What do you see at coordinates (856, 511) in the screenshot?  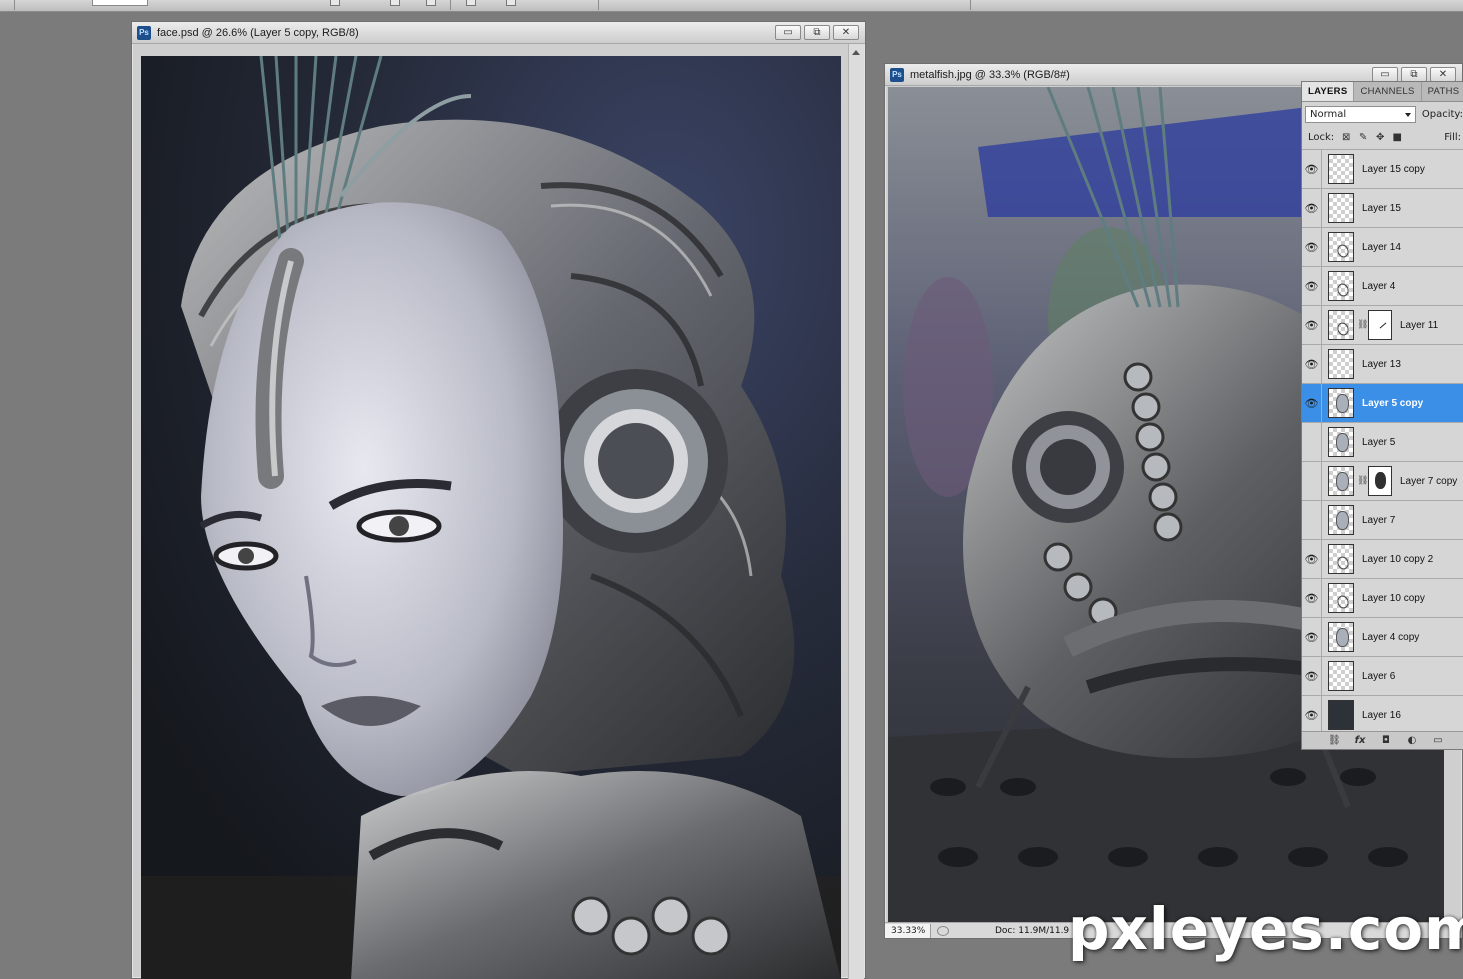 I see `face-vertical-scrollbar` at bounding box center [856, 511].